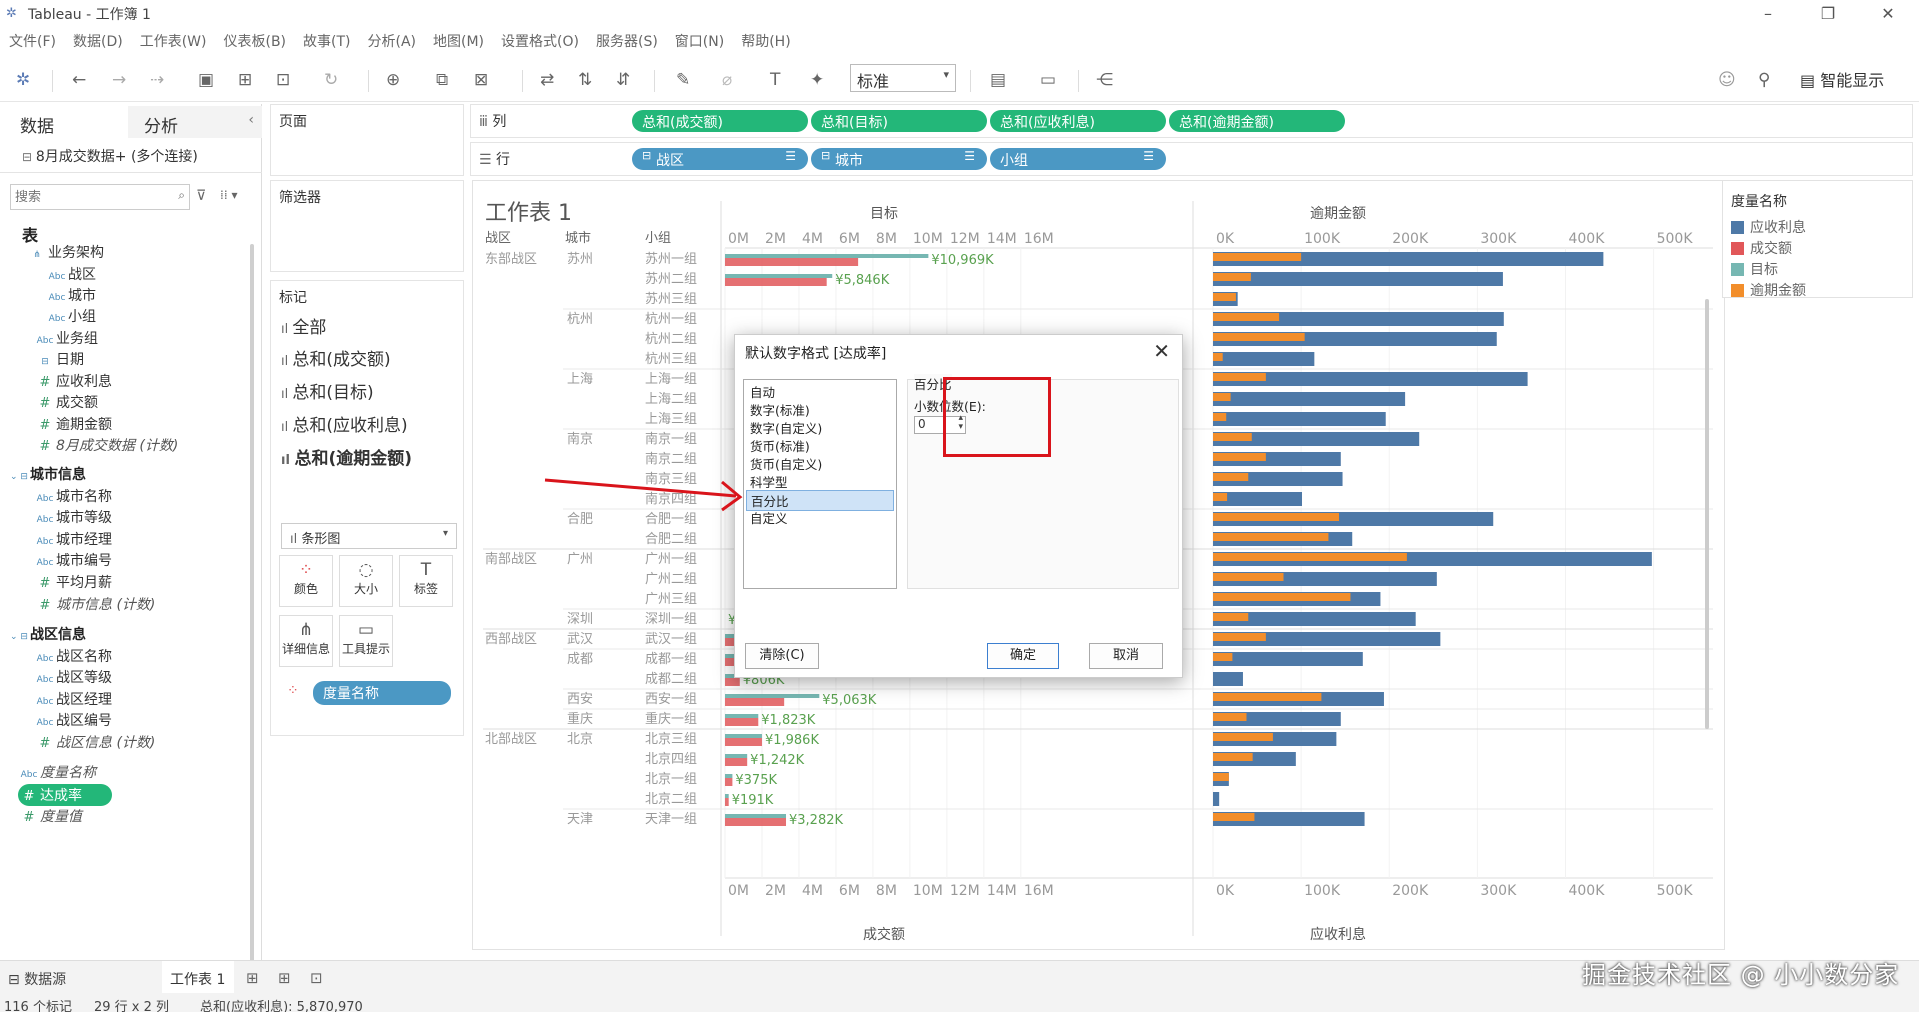  I want to click on search-input, so click(90, 197).